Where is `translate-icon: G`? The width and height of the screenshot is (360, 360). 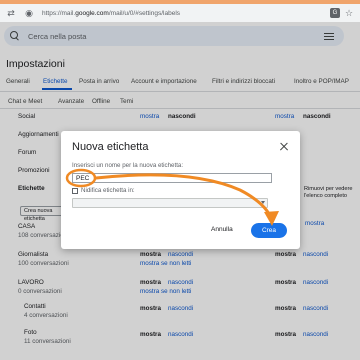 translate-icon: G is located at coordinates (335, 13).